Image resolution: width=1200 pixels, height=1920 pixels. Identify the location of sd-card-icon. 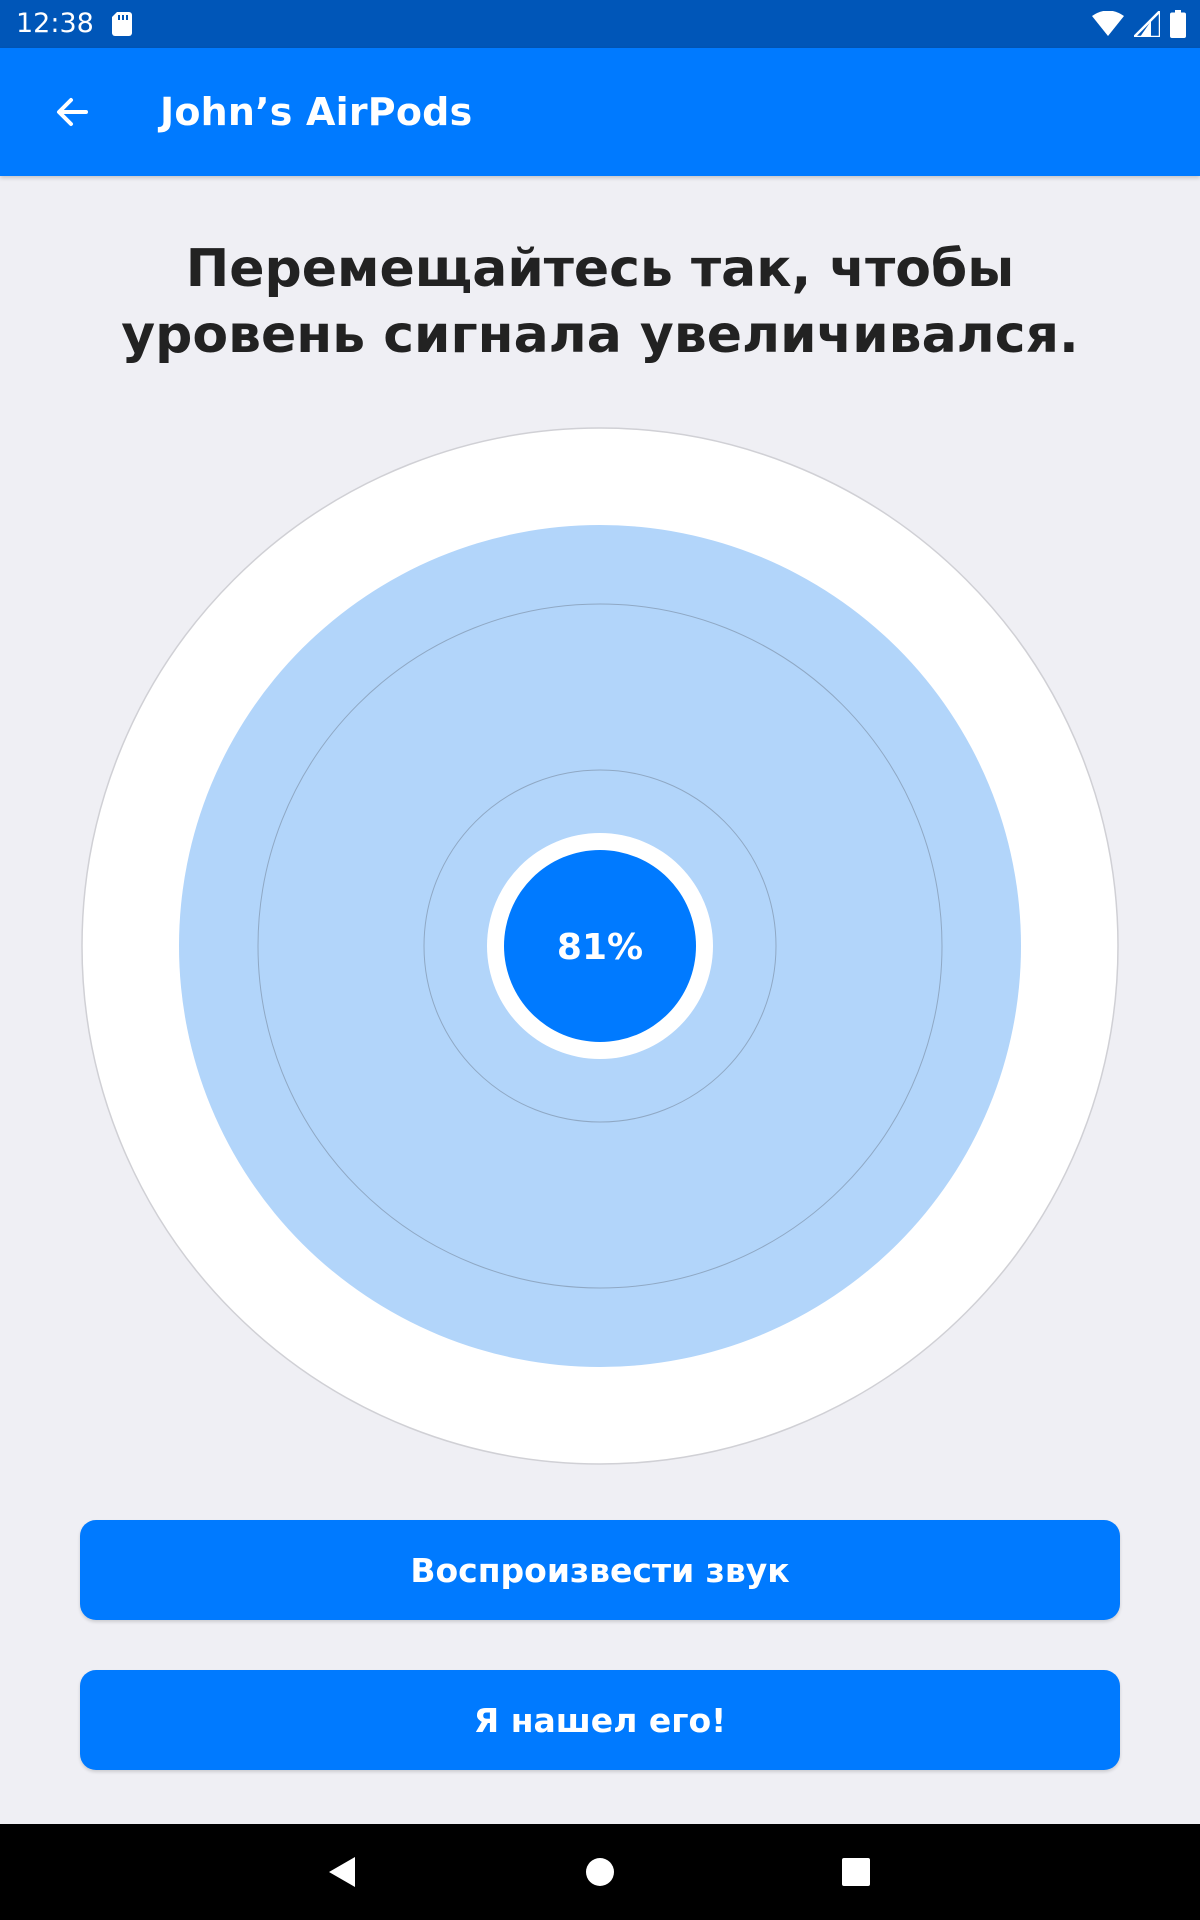
(122, 24).